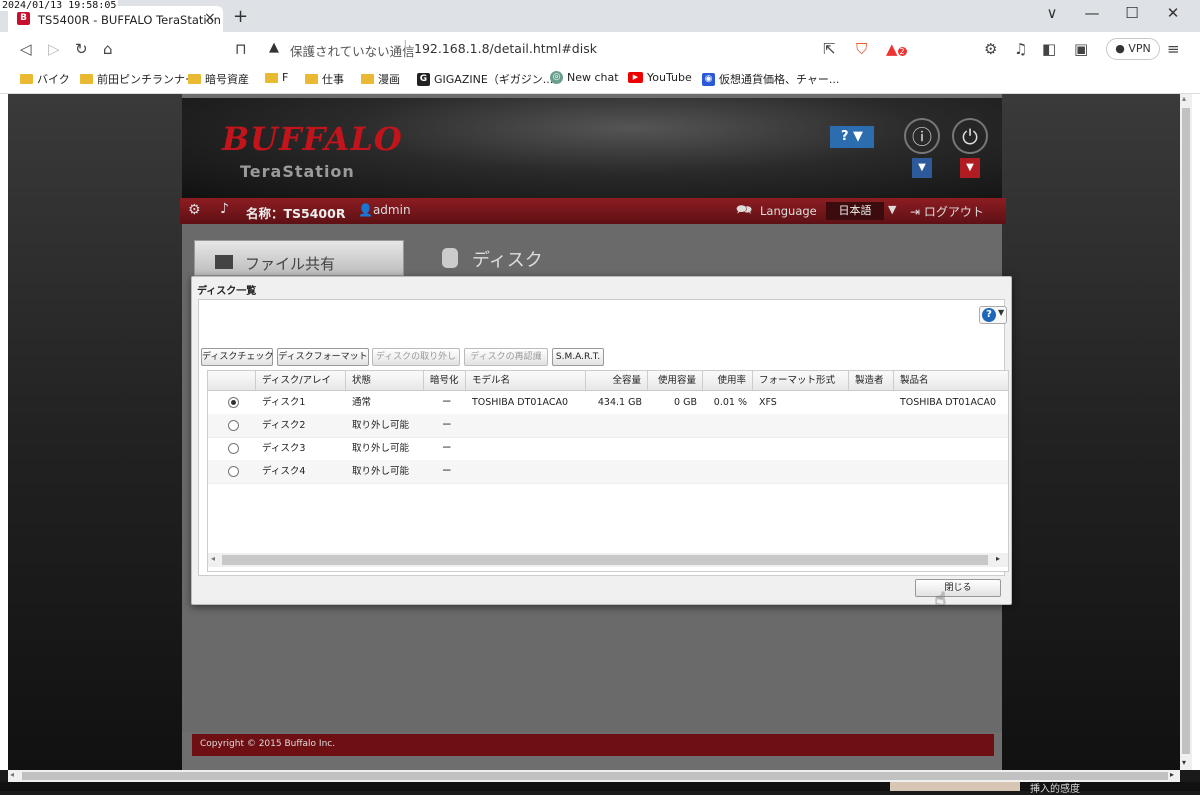 The height and width of the screenshot is (795, 1200). Describe the element at coordinates (730, 402) in the screenshot. I see `cell-rate: 0.01 %` at that location.